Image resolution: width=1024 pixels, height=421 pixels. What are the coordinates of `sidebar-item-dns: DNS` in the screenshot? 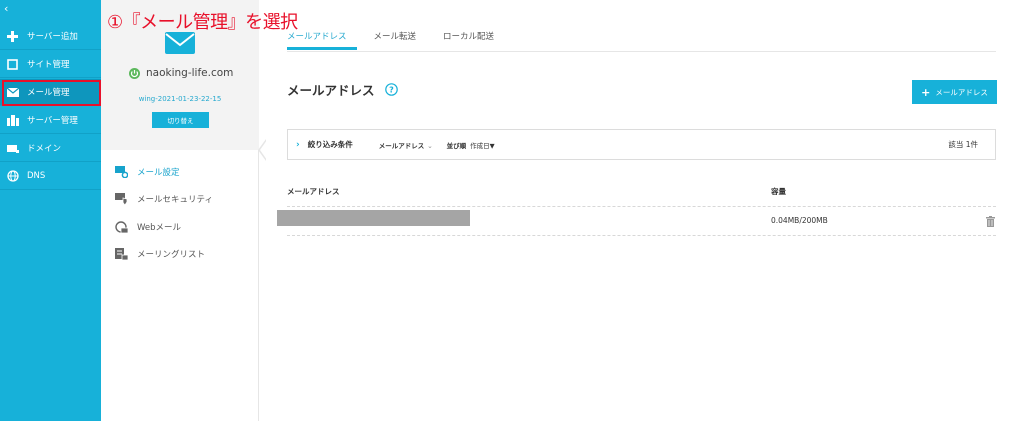 It's located at (50, 176).